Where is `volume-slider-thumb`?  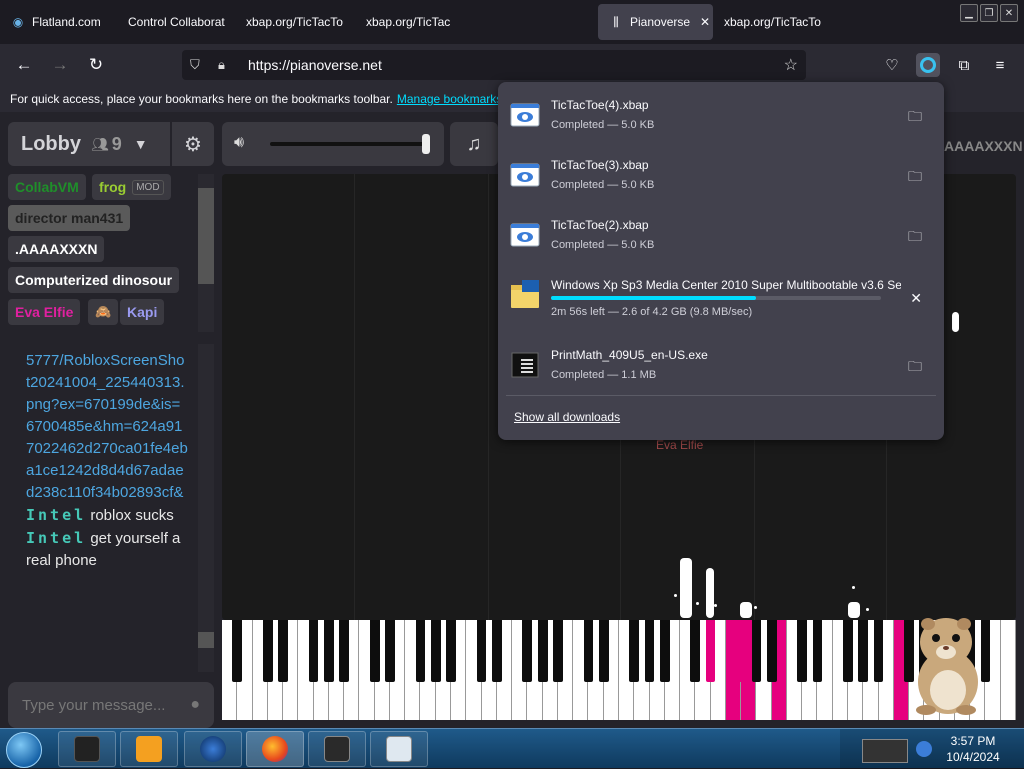 volume-slider-thumb is located at coordinates (426, 144).